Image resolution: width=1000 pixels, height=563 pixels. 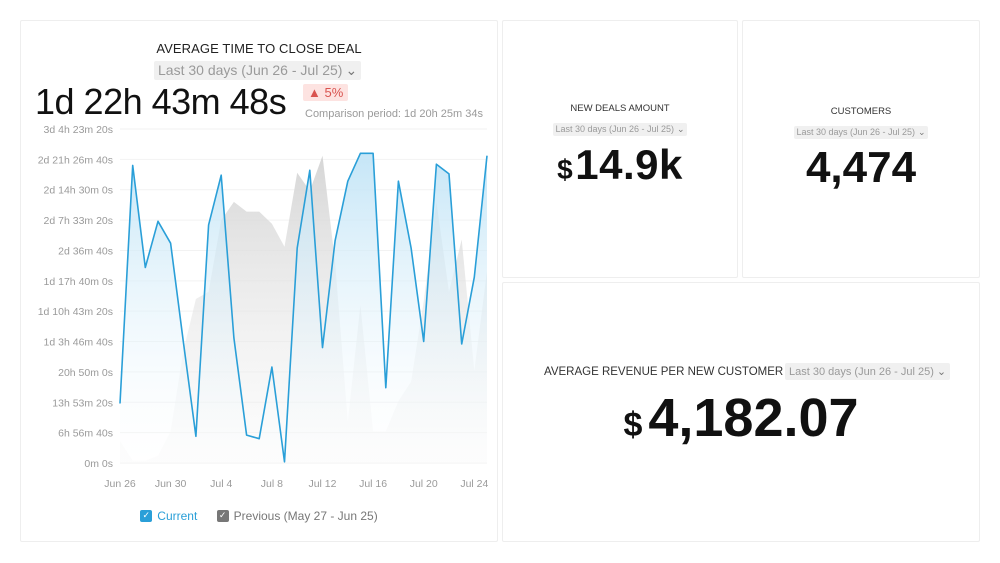 I want to click on legend-previous-toggle: ✓ Previous (May 27 - Jun 25), so click(x=297, y=515).